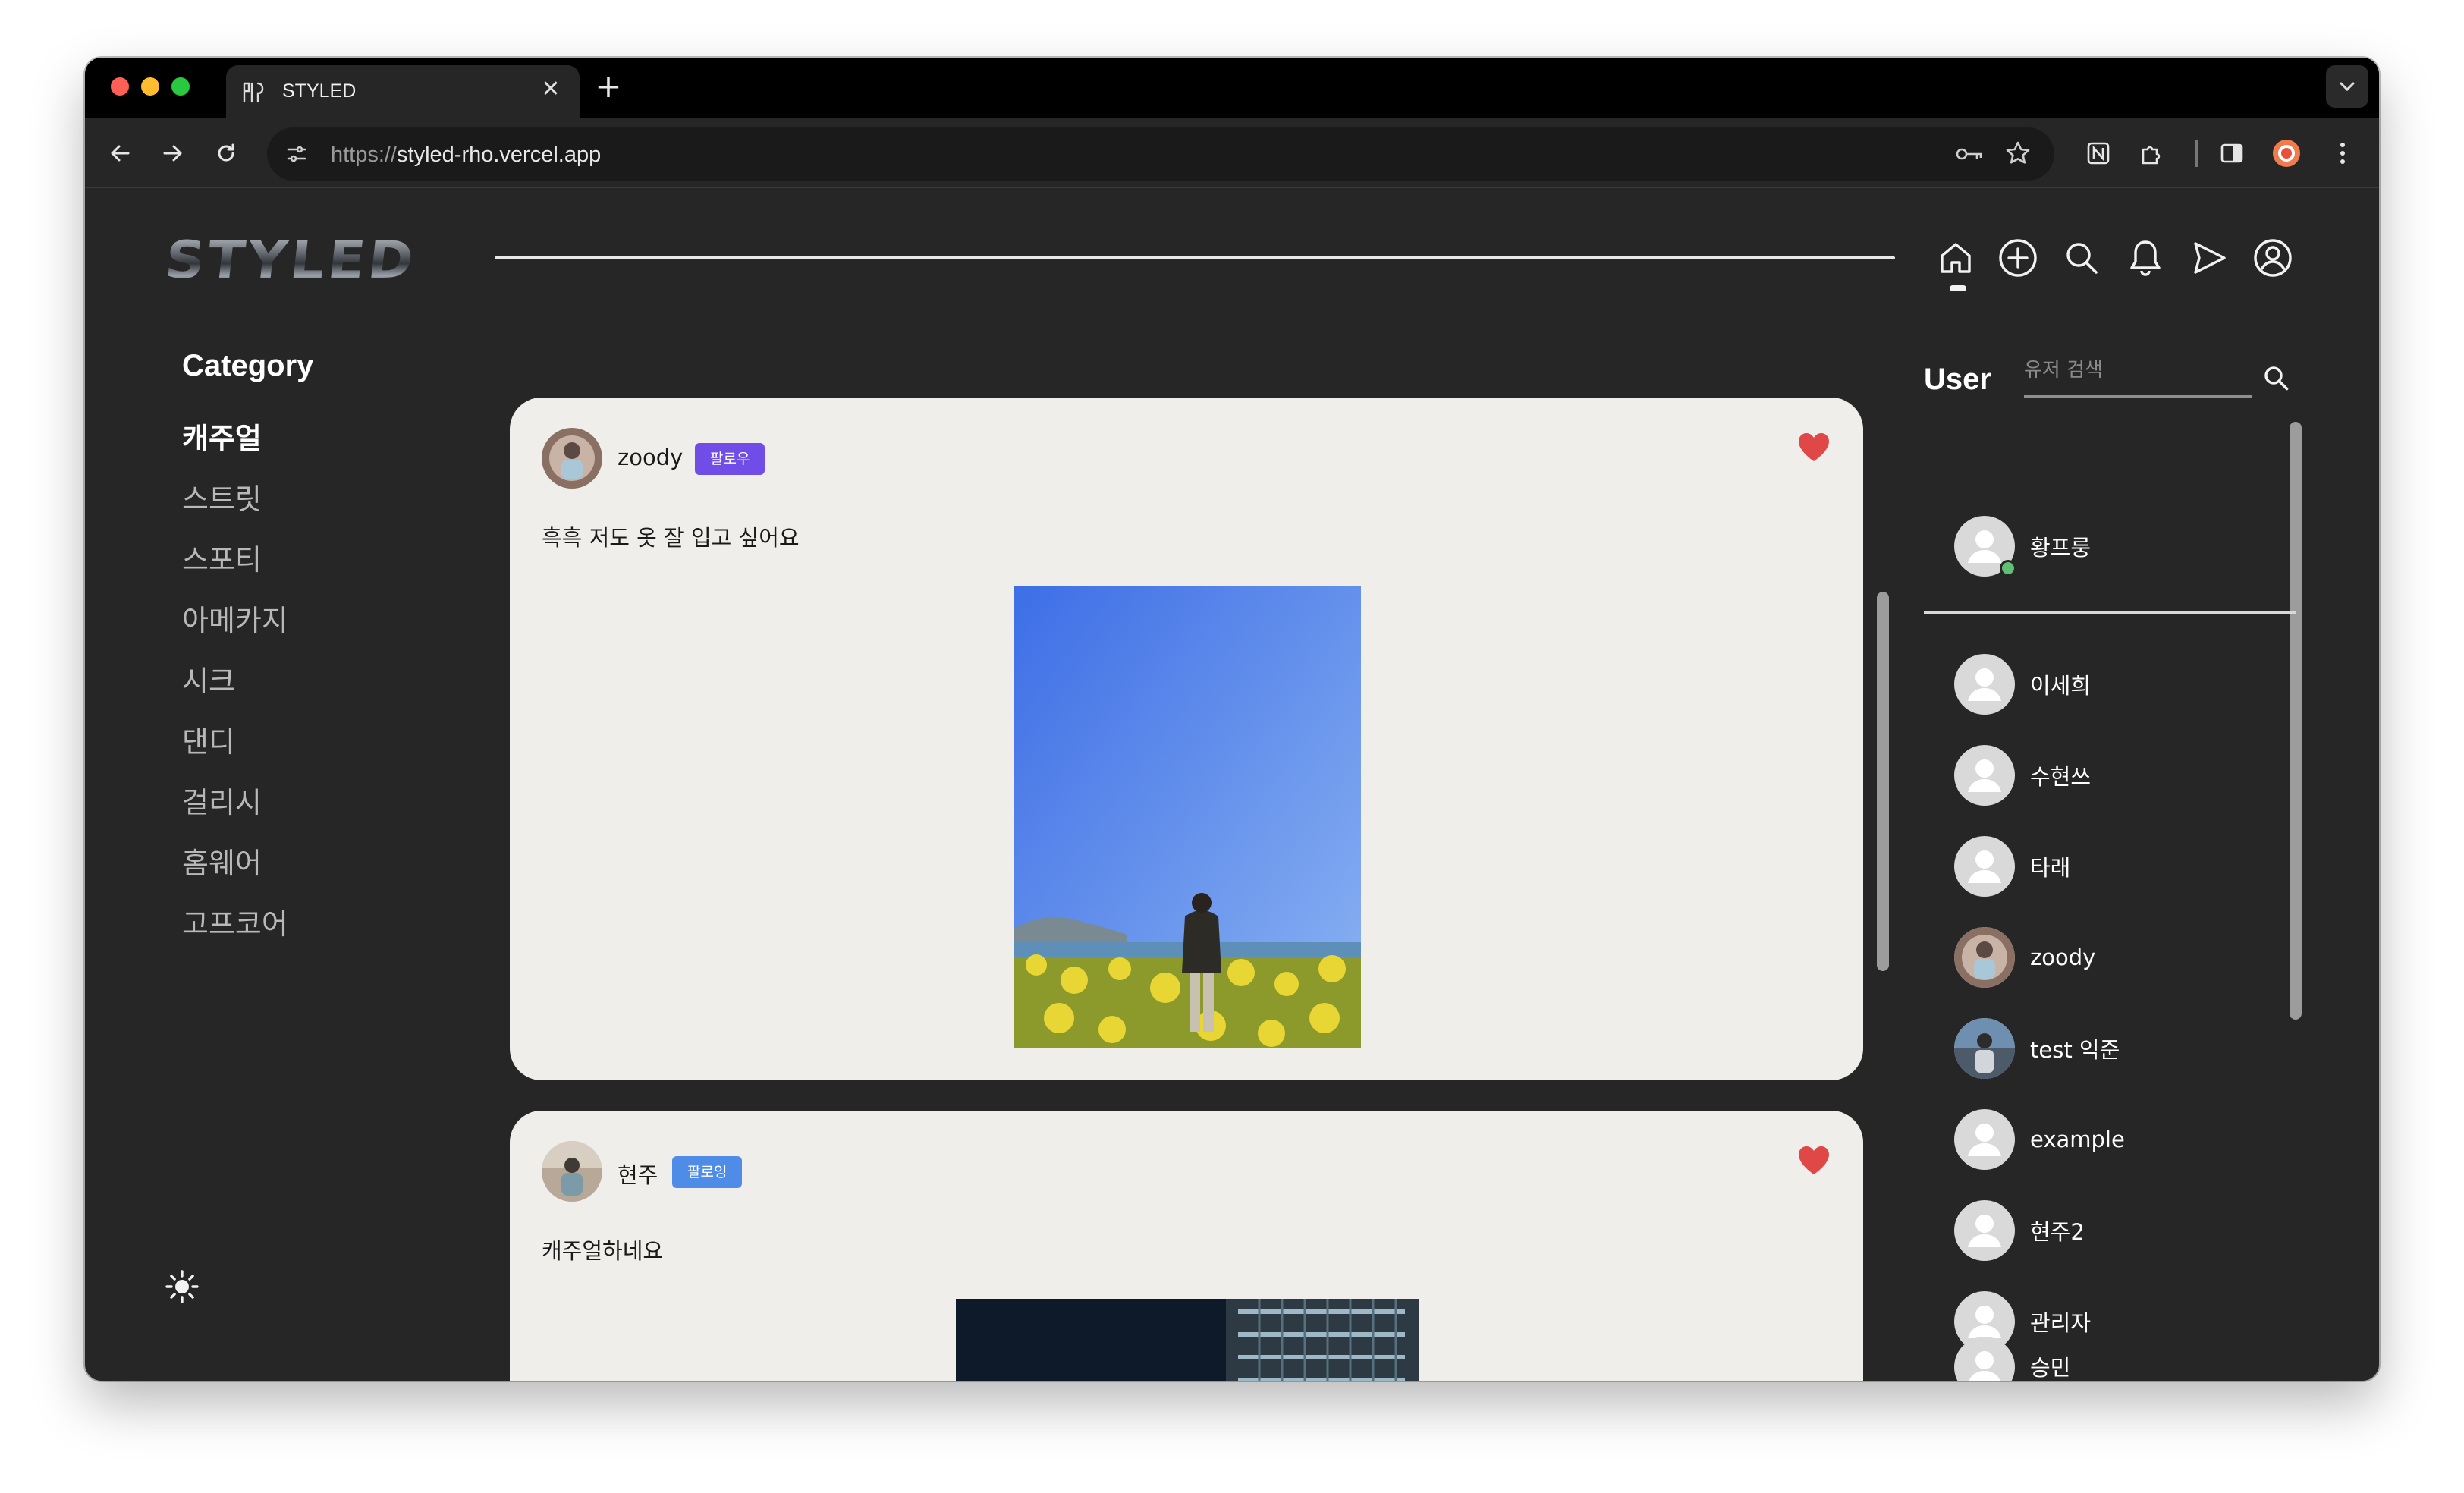 This screenshot has width=2464, height=1493. What do you see at coordinates (2075, 1050) in the screenshot?
I see `user-name: test 익준` at bounding box center [2075, 1050].